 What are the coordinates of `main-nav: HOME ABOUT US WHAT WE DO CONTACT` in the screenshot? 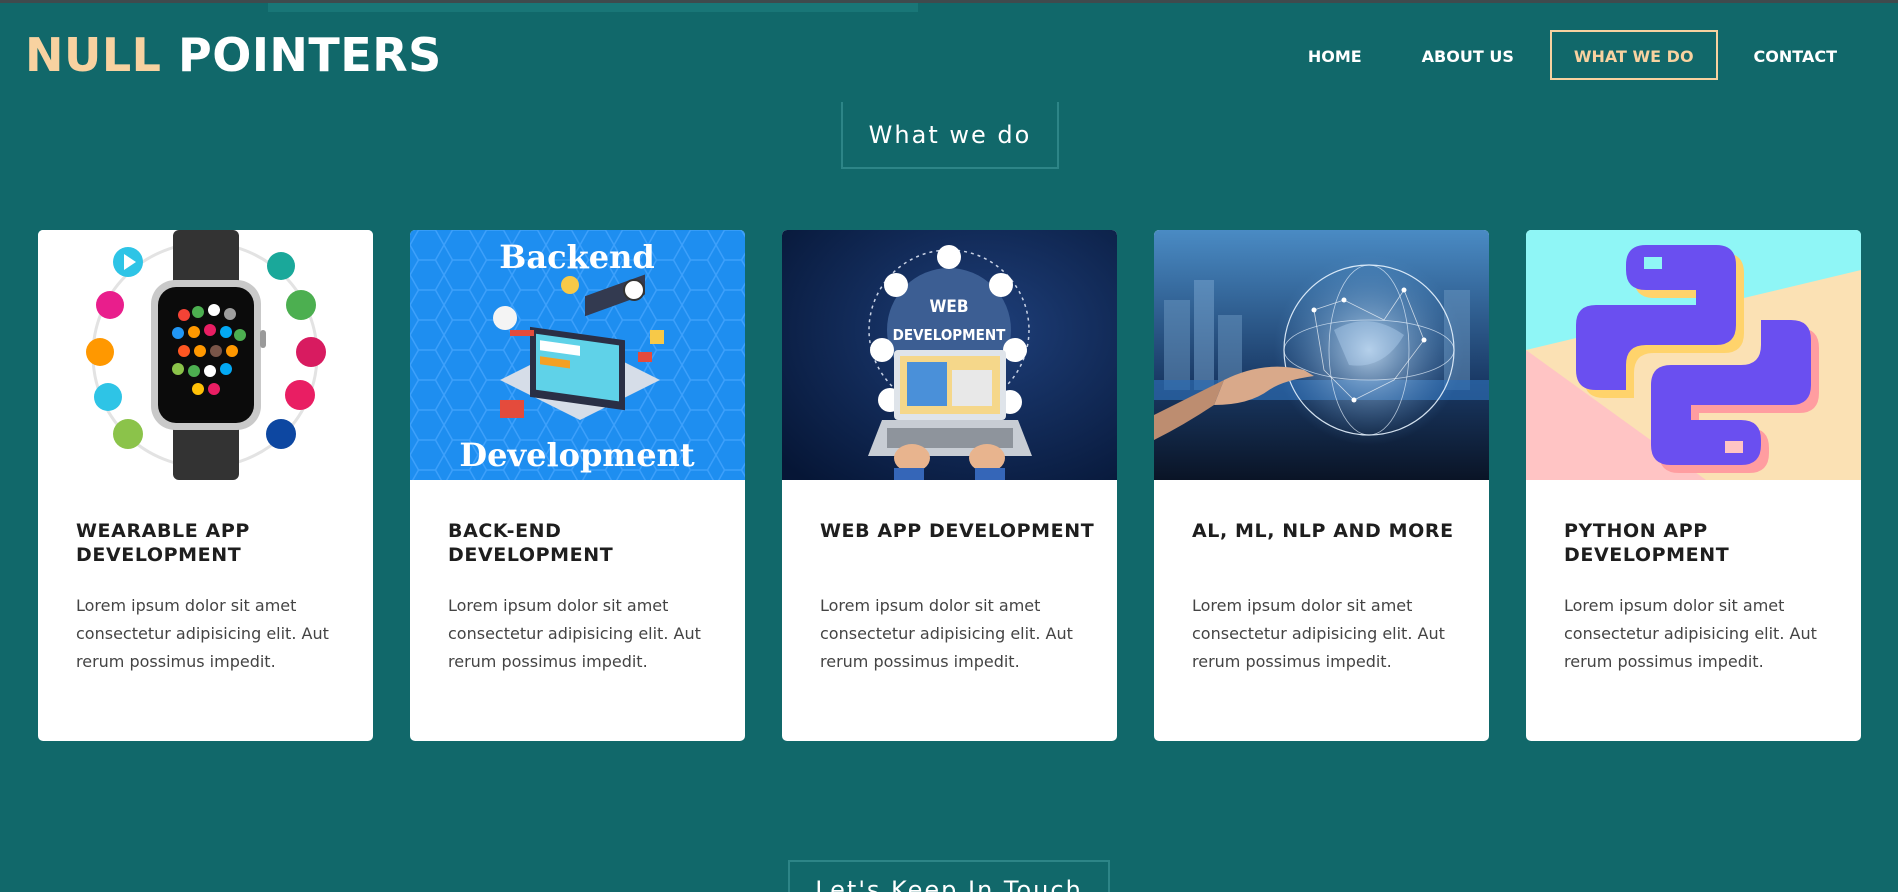 It's located at (1572, 55).